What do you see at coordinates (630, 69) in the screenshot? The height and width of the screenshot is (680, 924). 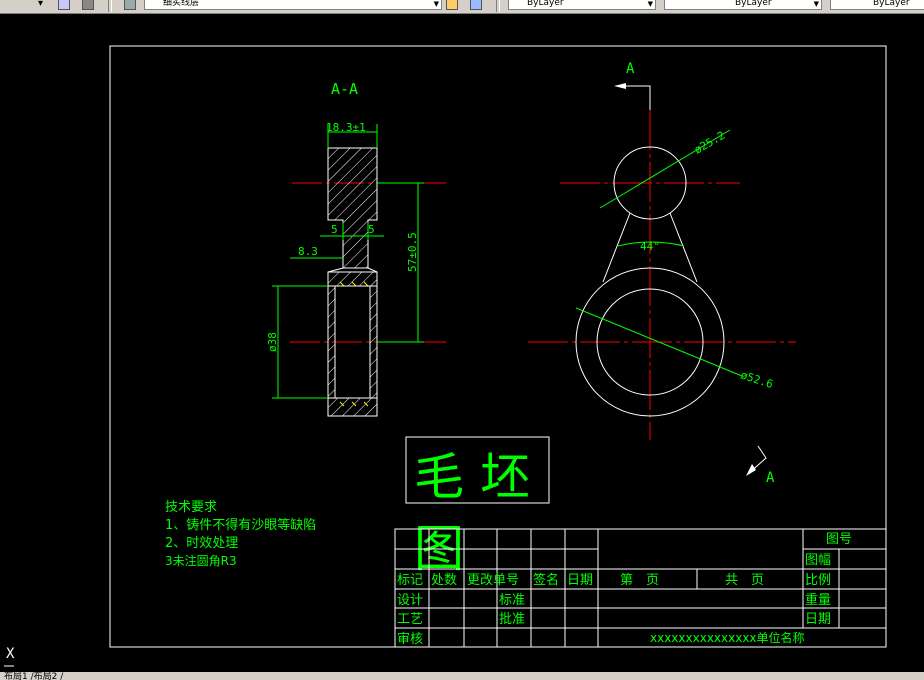 I see `view-label-top: A` at bounding box center [630, 69].